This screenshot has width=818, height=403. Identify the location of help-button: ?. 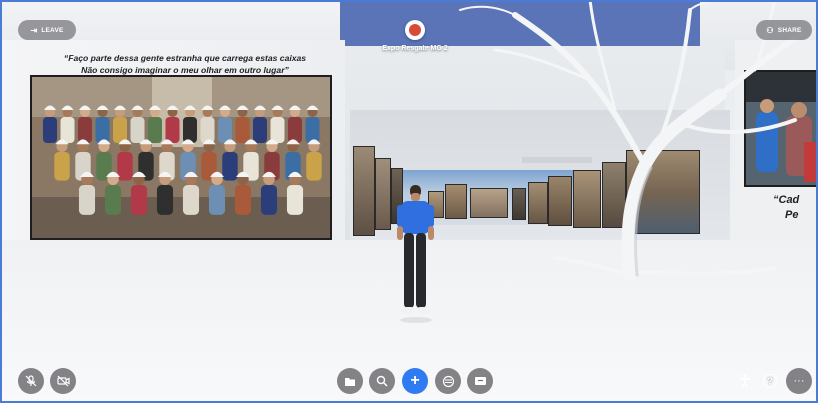
(770, 381).